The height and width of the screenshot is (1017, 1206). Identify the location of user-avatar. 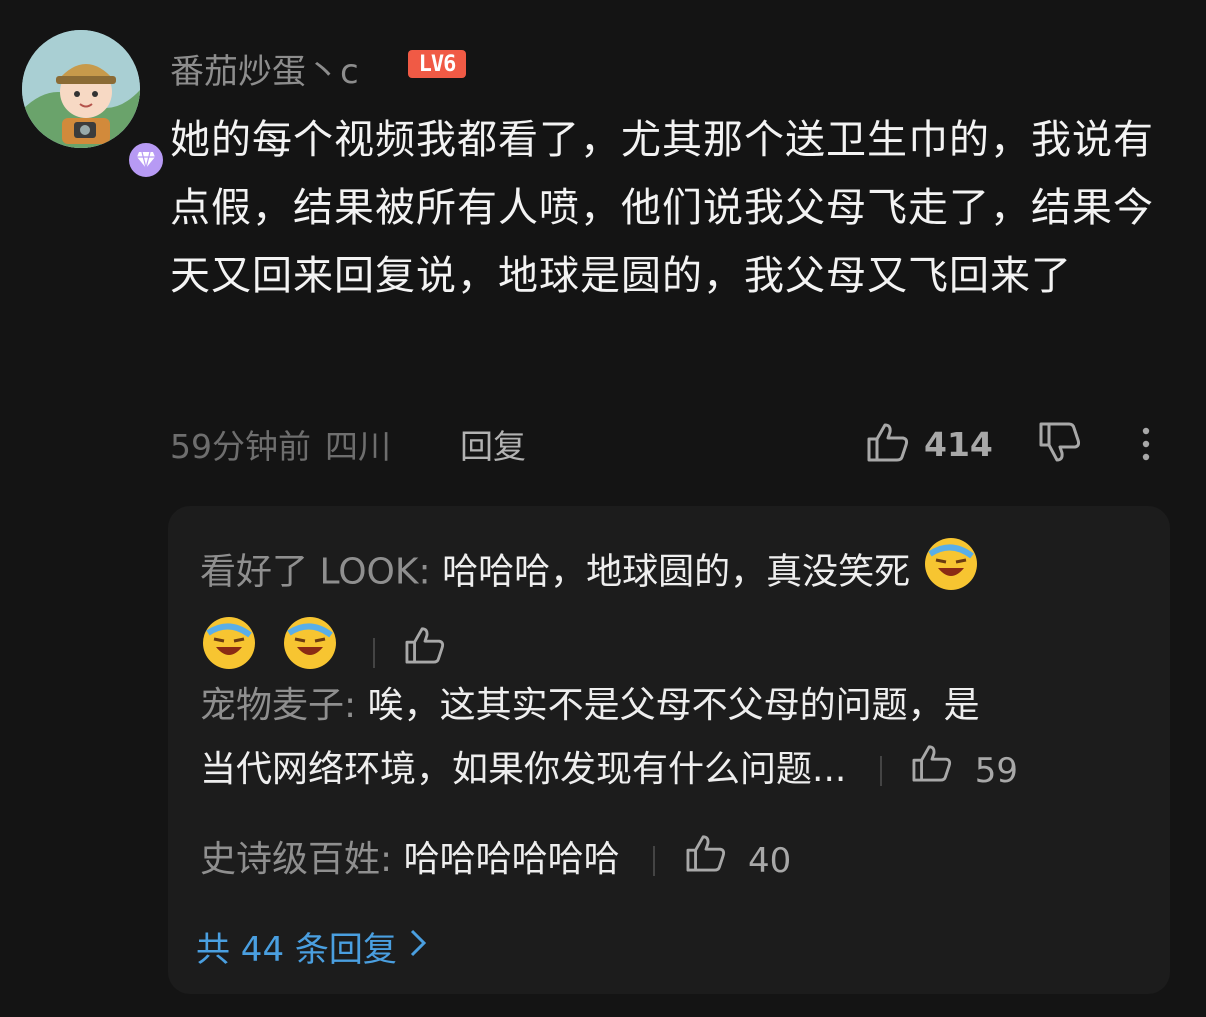
(94, 105).